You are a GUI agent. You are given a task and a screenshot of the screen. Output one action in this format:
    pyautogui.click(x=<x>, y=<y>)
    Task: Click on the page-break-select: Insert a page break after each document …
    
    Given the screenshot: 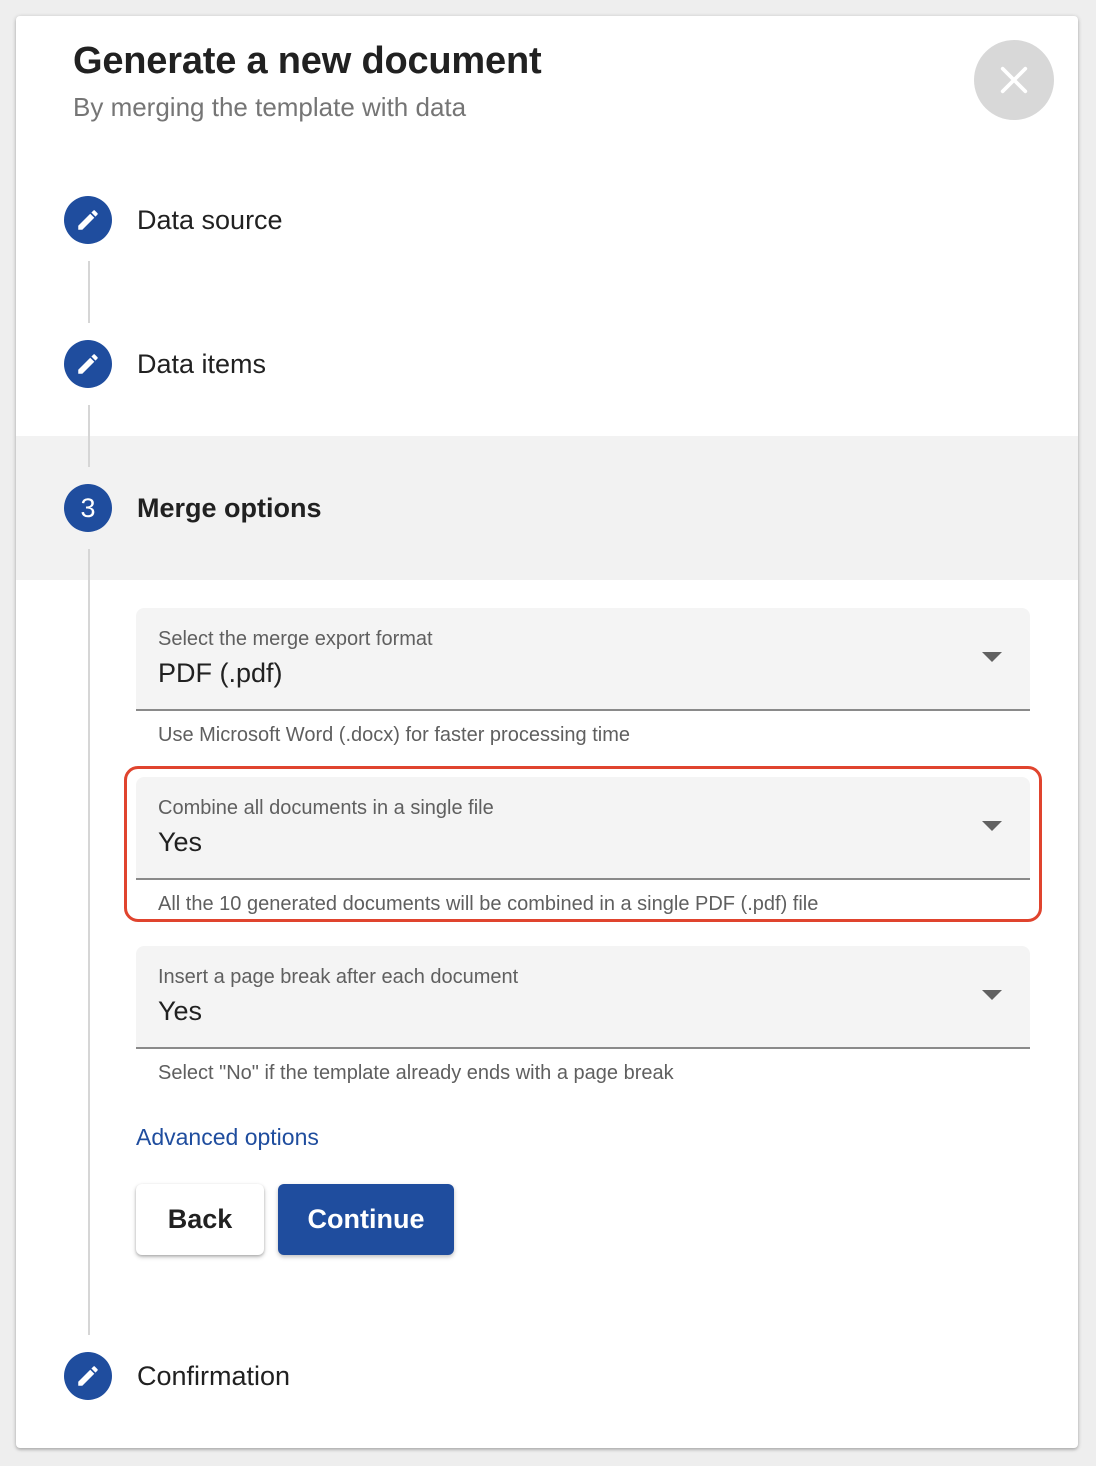 What is the action you would take?
    pyautogui.click(x=583, y=997)
    